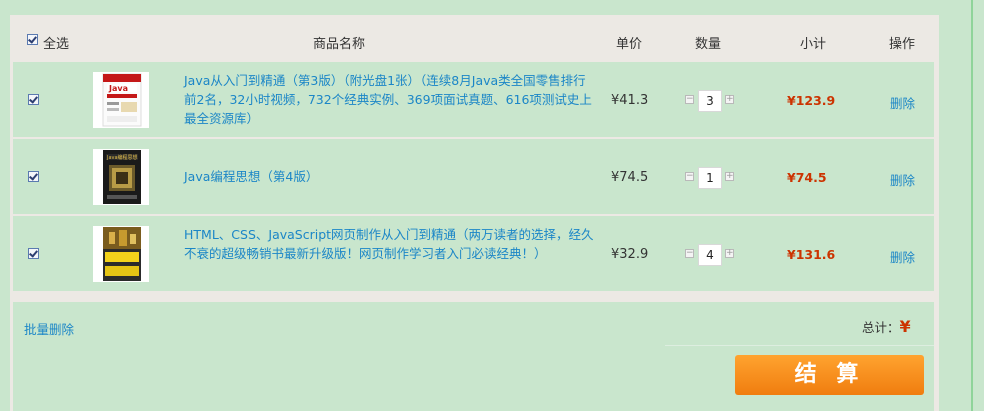 The image size is (984, 411). Describe the element at coordinates (118, 88) in the screenshot. I see `svg-text: Java` at that location.